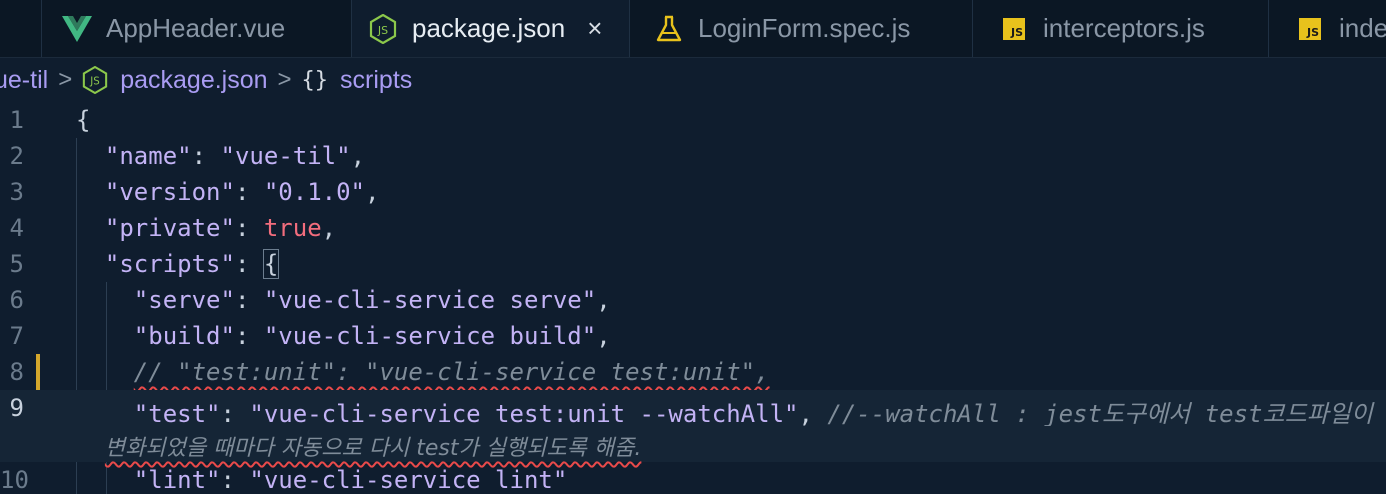  Describe the element at coordinates (430, 336) in the screenshot. I see `json-value: "vue-cli-service build"` at that location.